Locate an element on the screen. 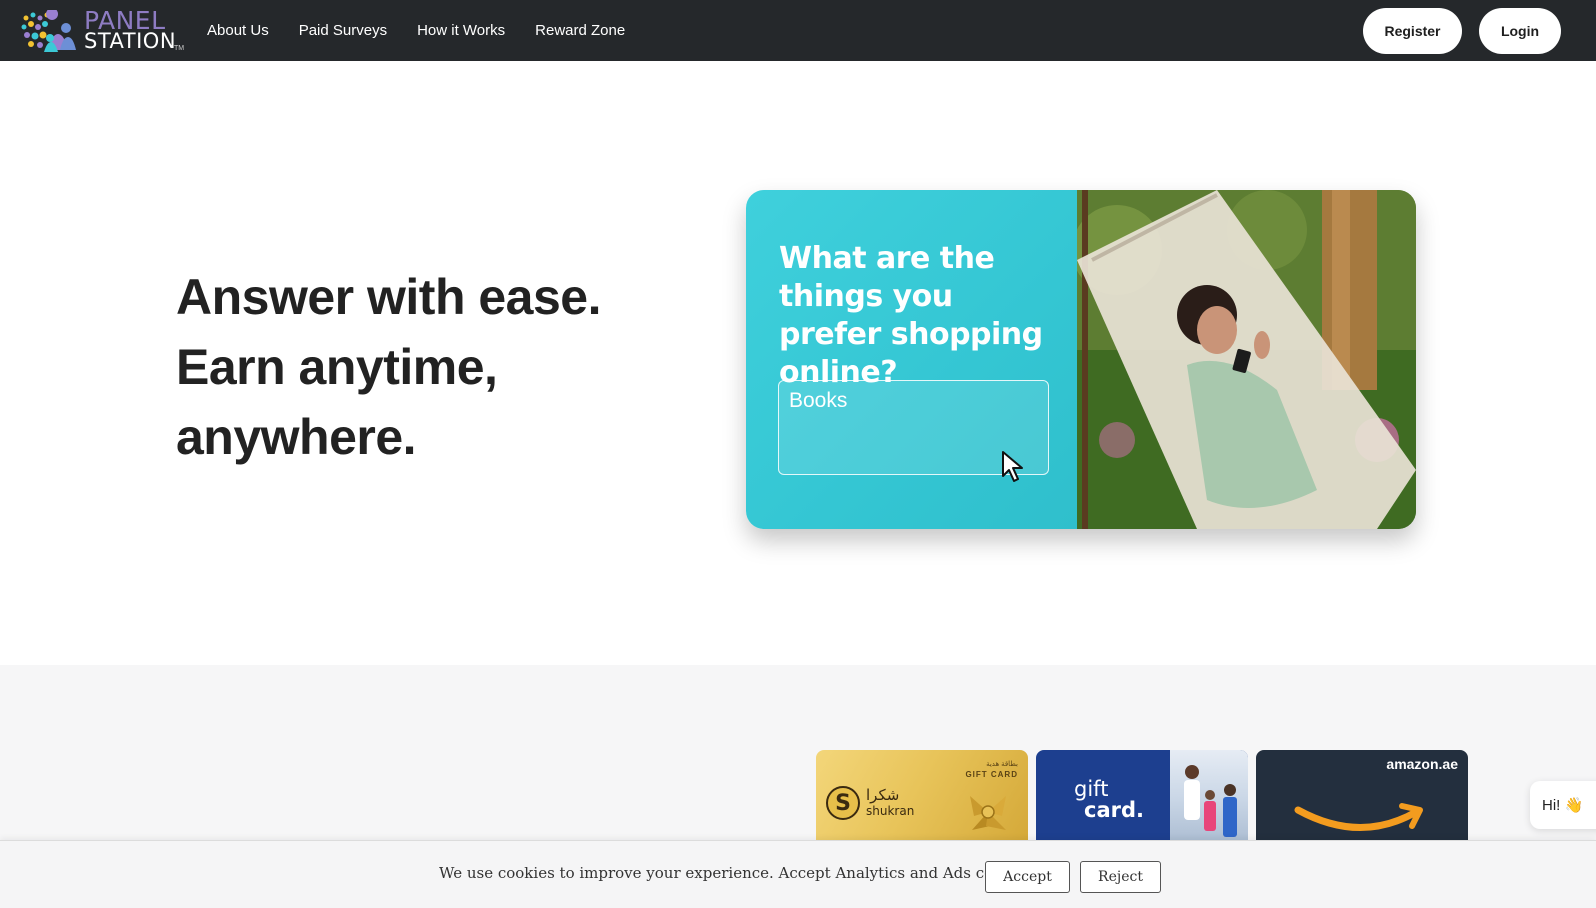  woman-in-hammock-photo is located at coordinates (1246, 359).